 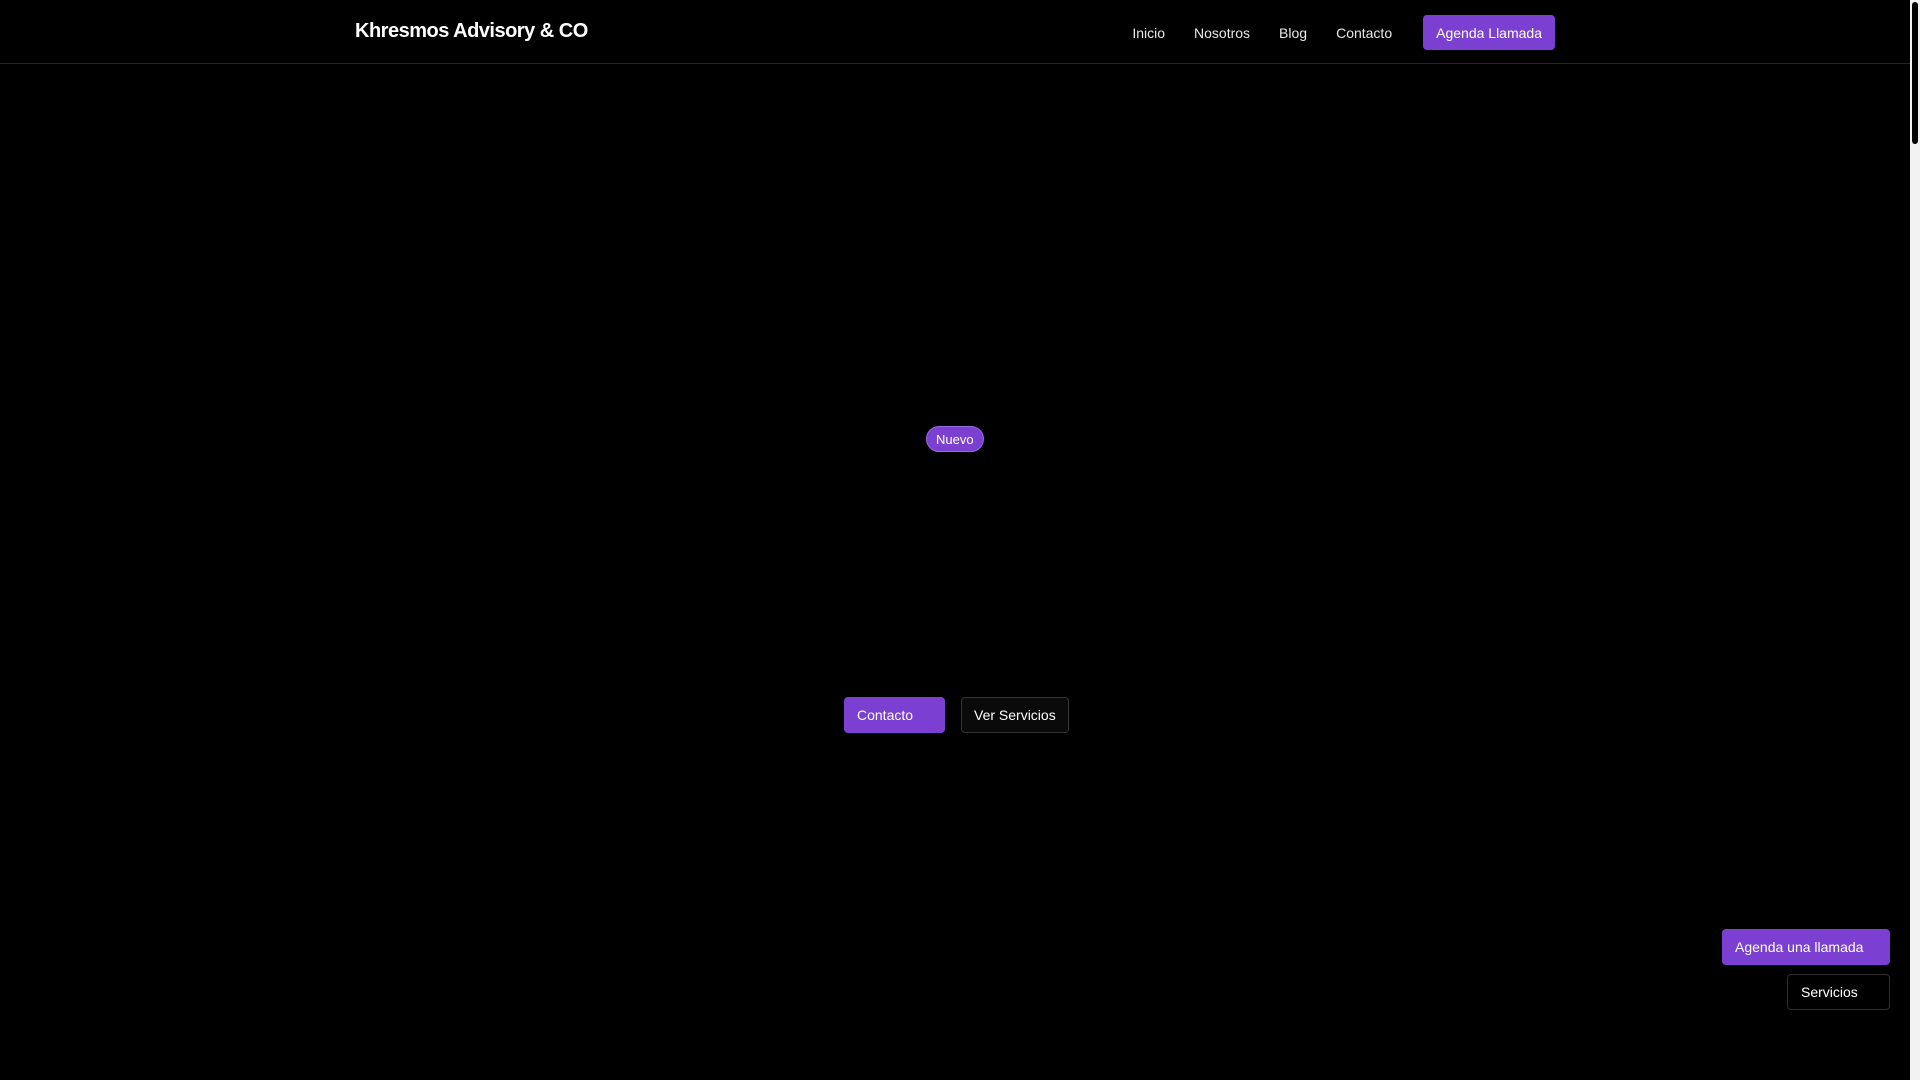 What do you see at coordinates (1015, 715) in the screenshot?
I see `ver-servicios-button: Ver Servicios` at bounding box center [1015, 715].